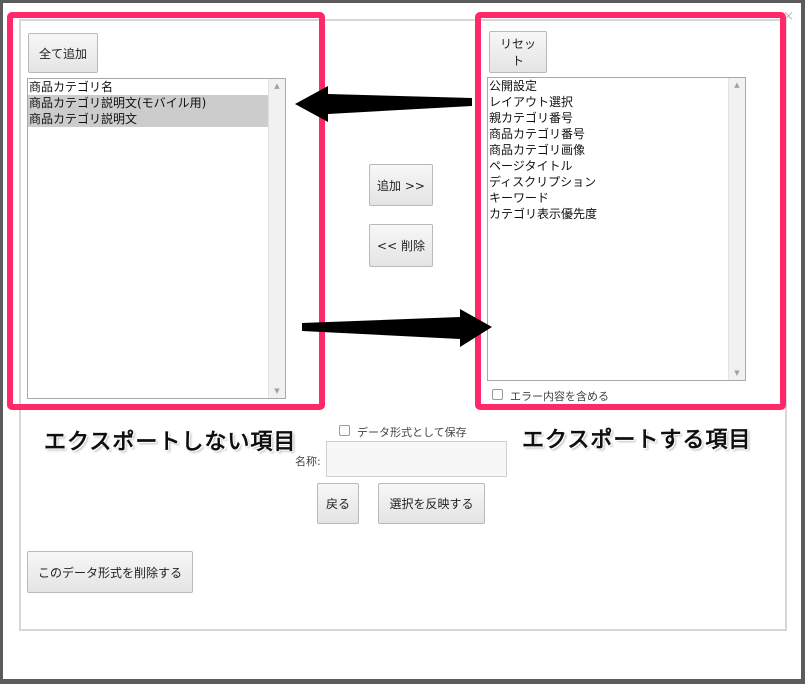 The height and width of the screenshot is (684, 805). What do you see at coordinates (393, 216) in the screenshot?
I see `annotation-arrows` at bounding box center [393, 216].